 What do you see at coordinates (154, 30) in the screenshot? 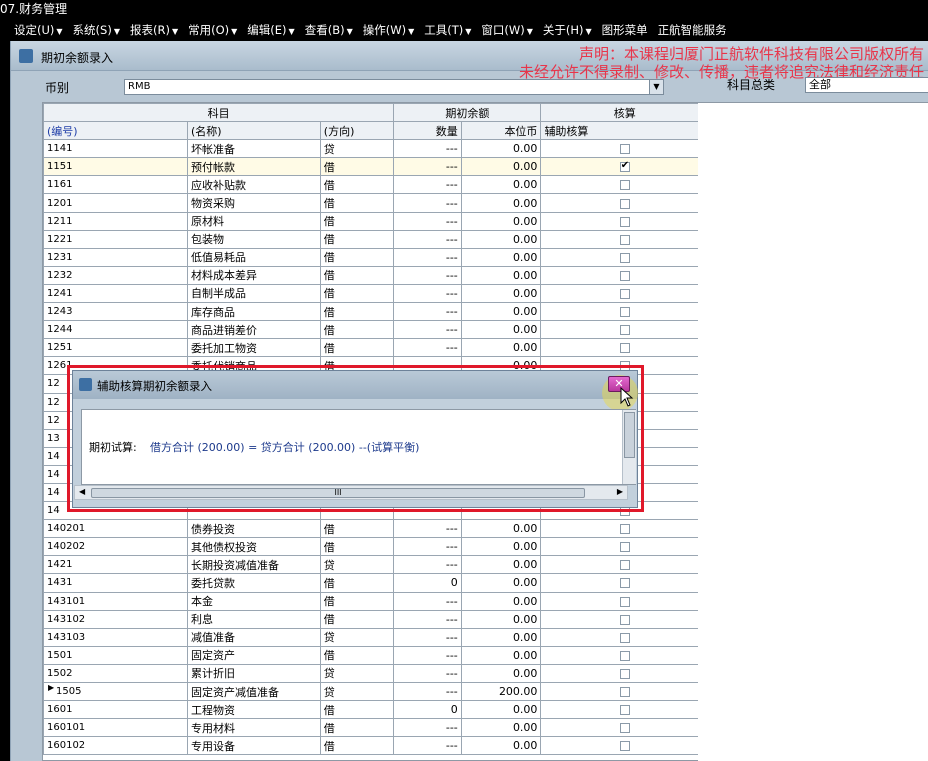
I see `menu-item: 报表(R) ▼` at bounding box center [154, 30].